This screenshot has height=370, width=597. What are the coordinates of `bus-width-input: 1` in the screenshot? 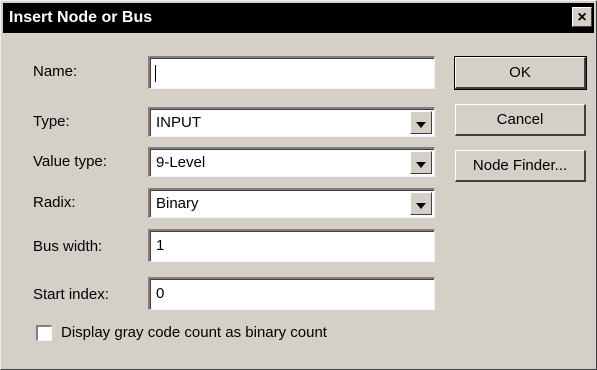 It's located at (291, 245).